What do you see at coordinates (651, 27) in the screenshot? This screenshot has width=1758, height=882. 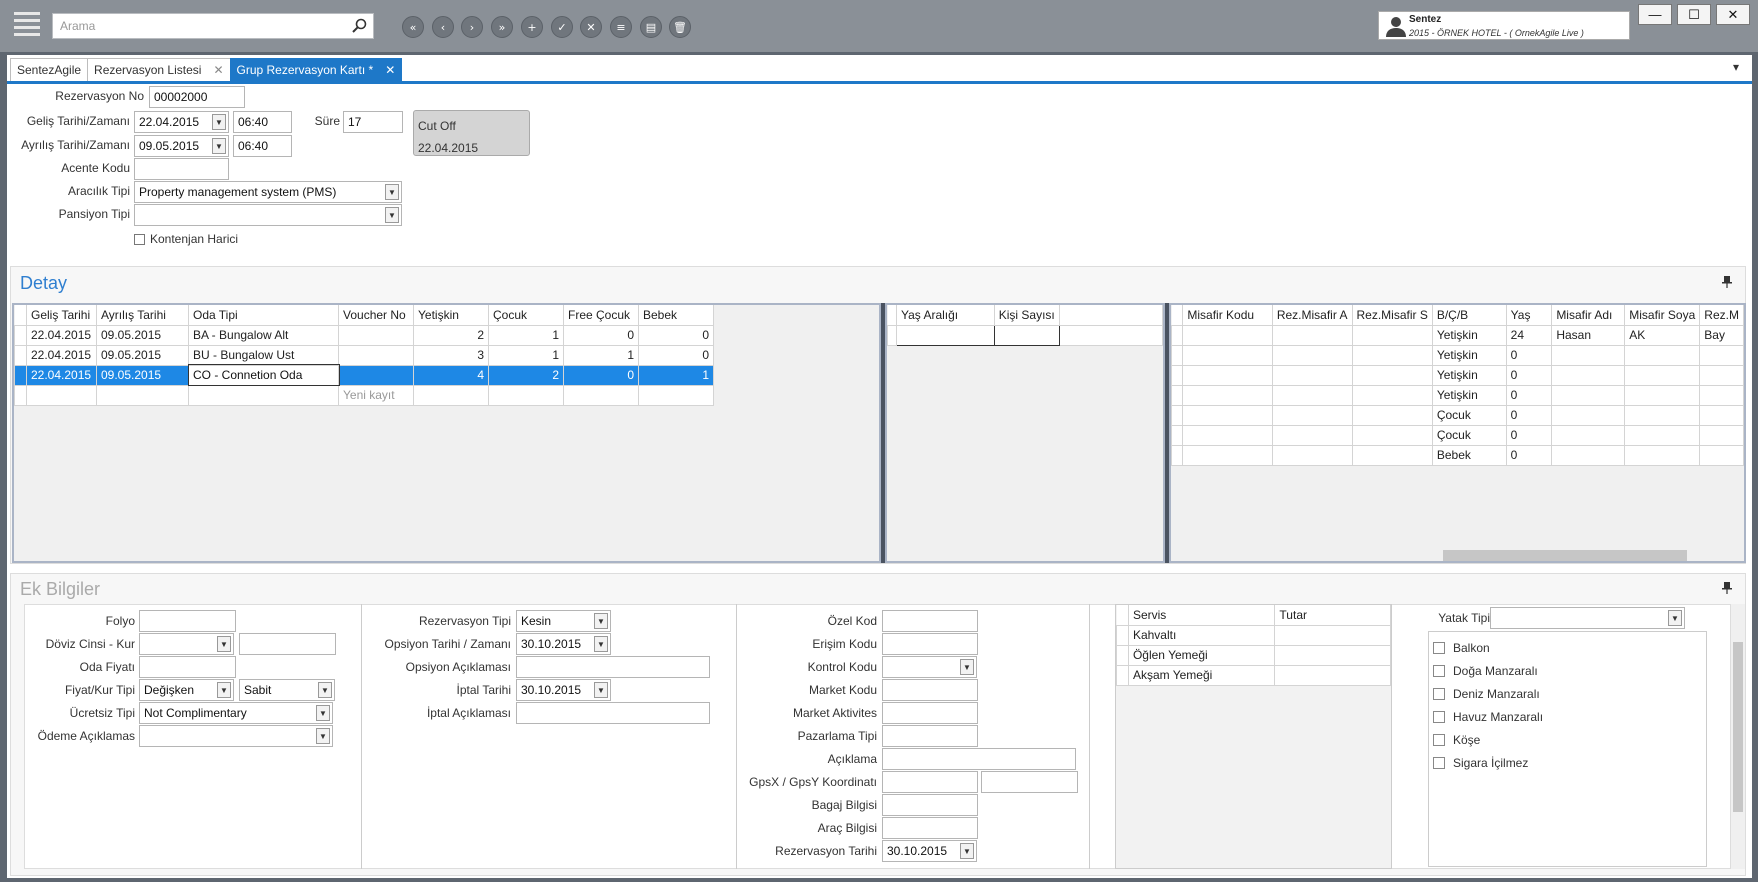 I see `print-icon: ▤` at bounding box center [651, 27].